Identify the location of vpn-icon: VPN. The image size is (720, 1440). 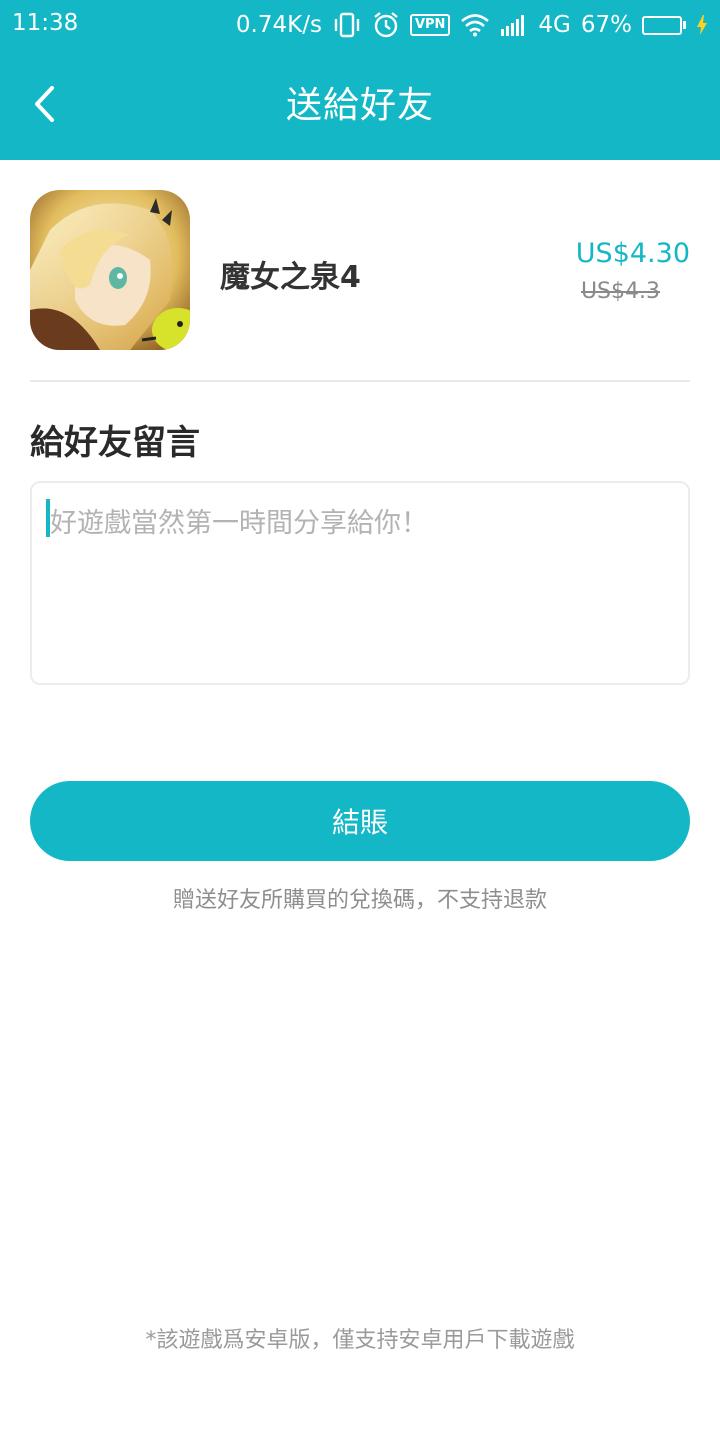
(430, 25).